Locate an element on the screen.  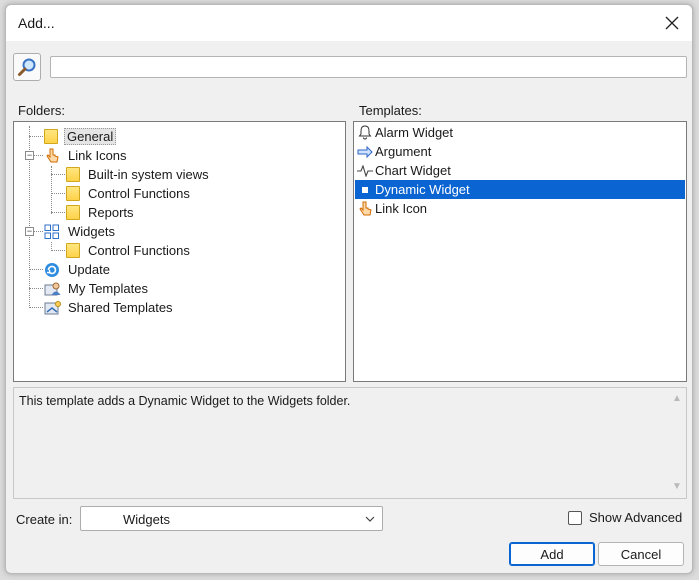
templates-label: Templates: is located at coordinates (390, 110).